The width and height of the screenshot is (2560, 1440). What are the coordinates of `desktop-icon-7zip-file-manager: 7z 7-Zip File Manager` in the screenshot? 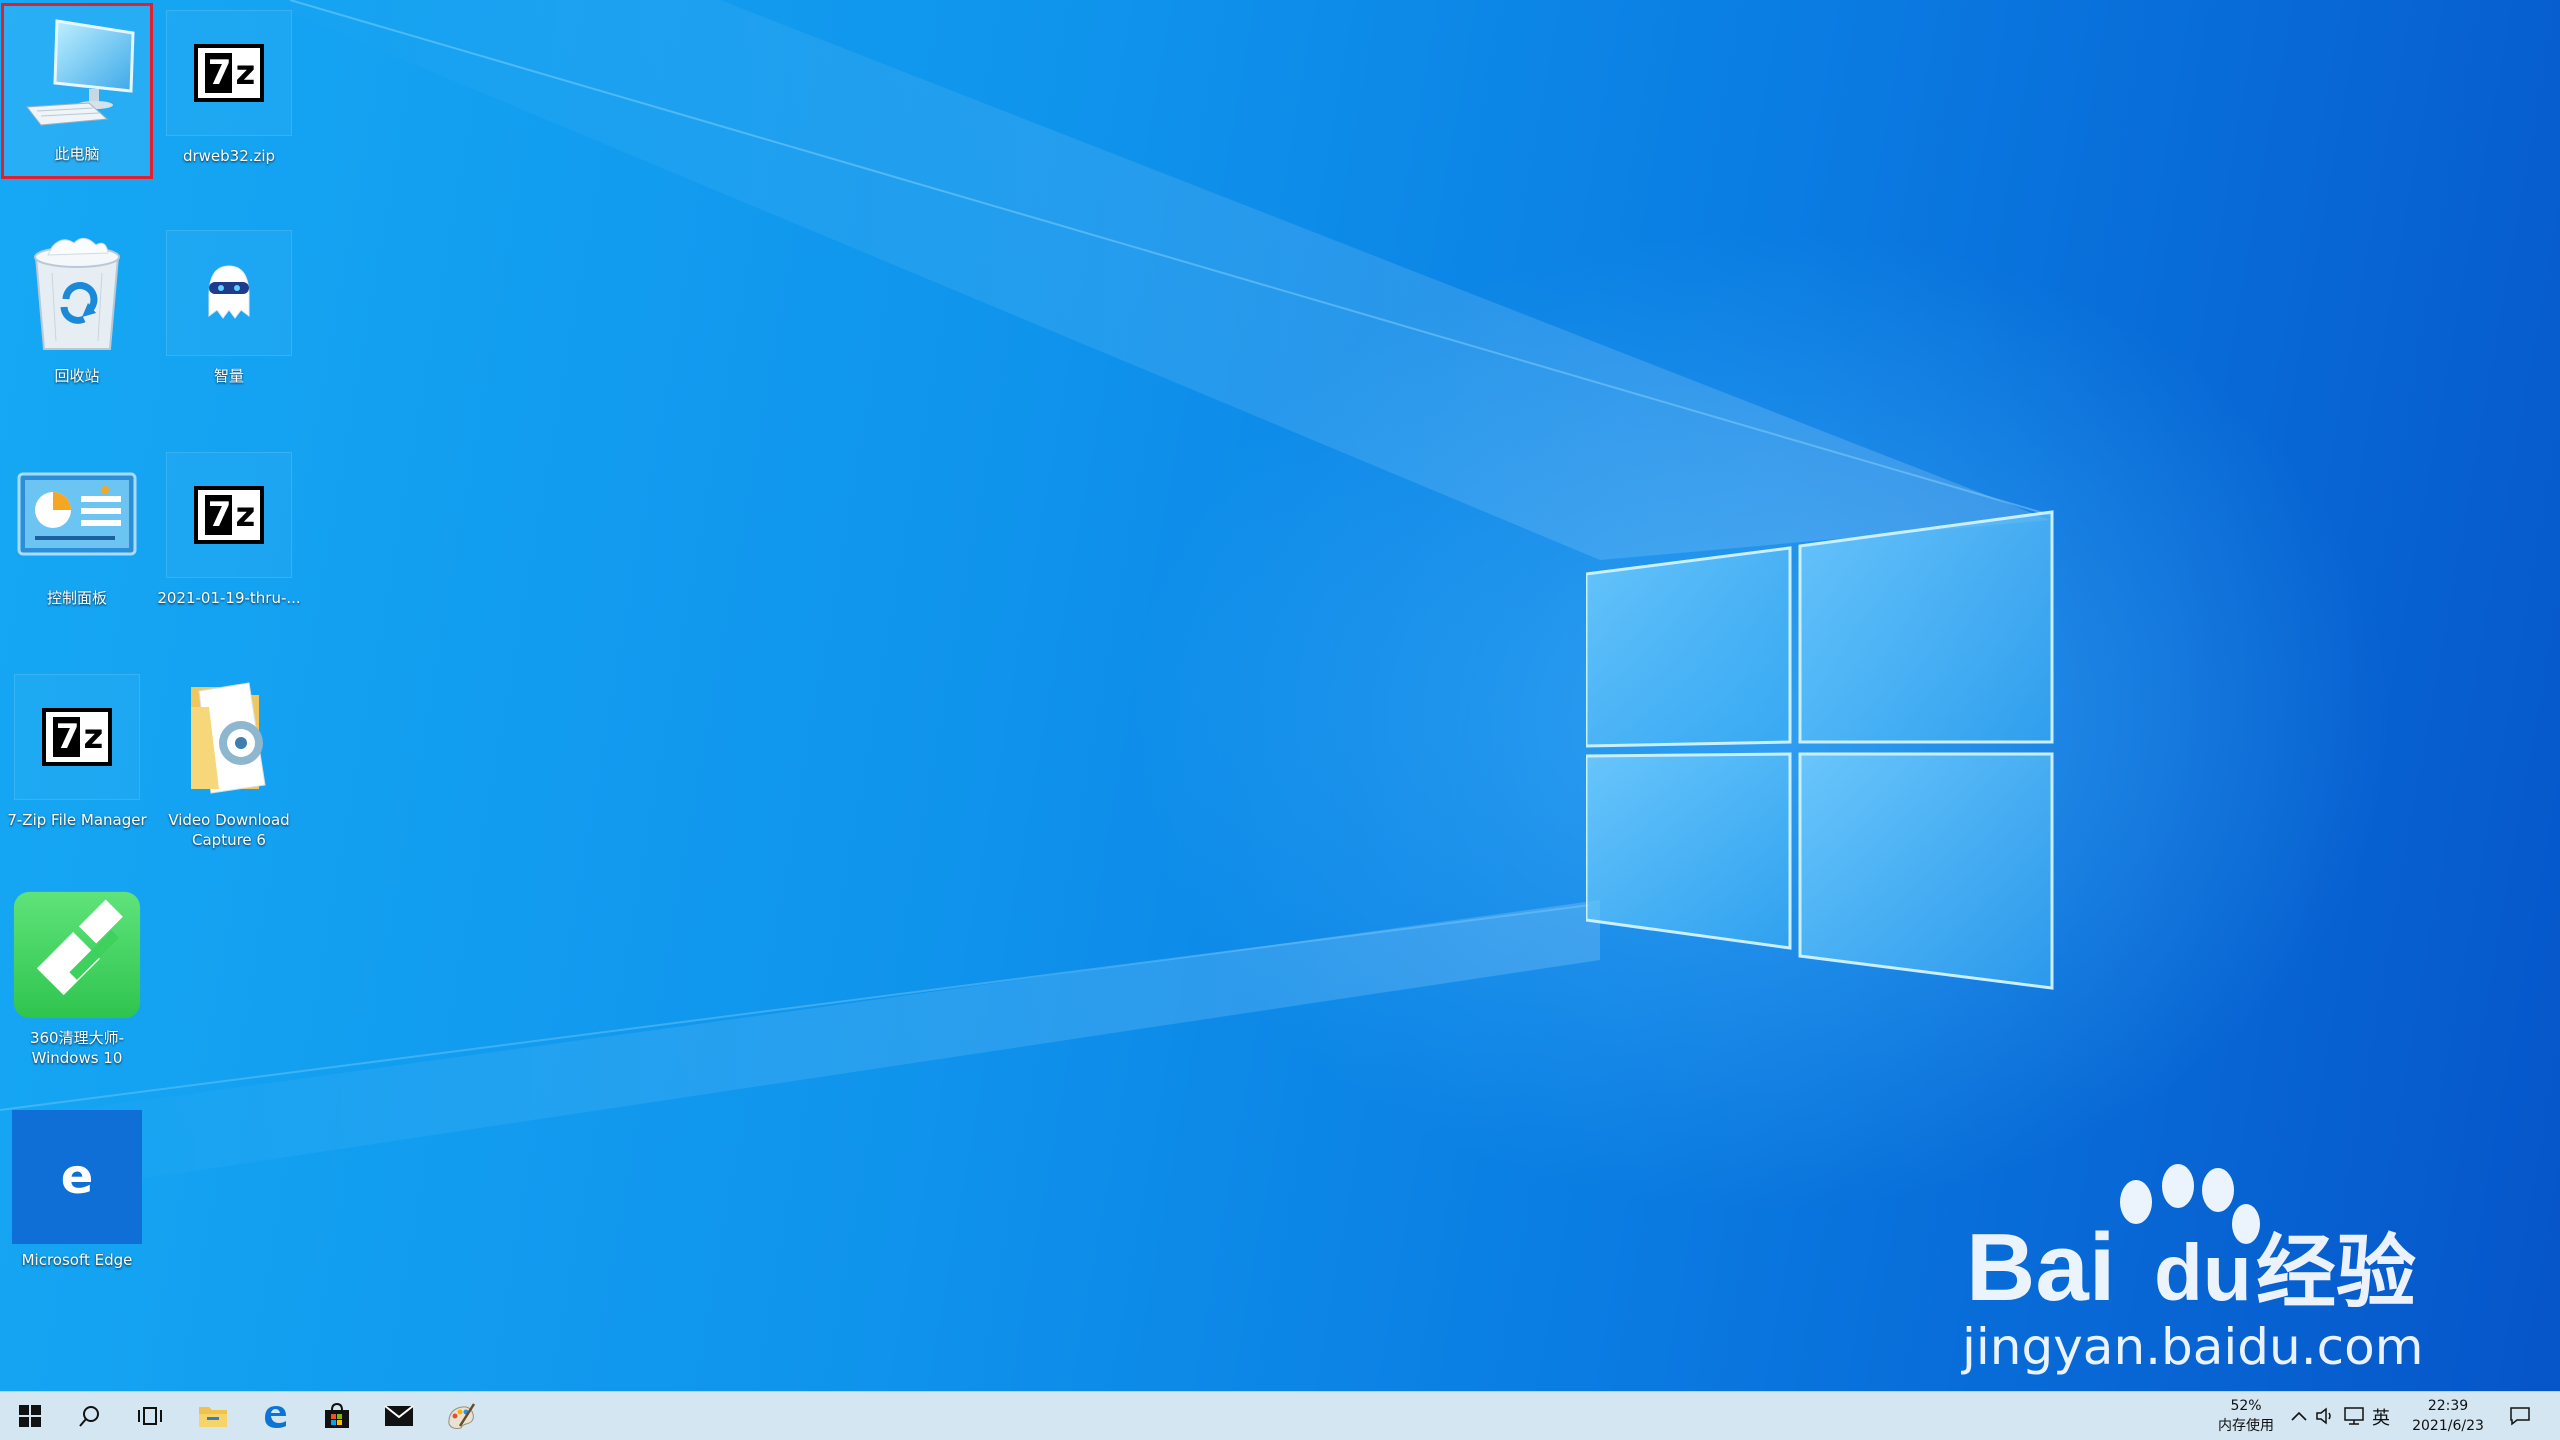 It's located at (77, 751).